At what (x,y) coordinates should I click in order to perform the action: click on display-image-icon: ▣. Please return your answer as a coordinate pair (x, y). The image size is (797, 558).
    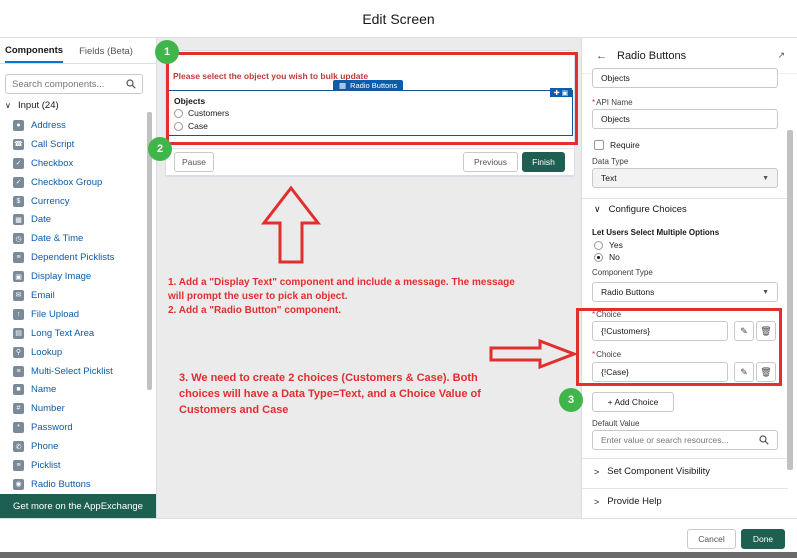
    Looking at the image, I should click on (18, 277).